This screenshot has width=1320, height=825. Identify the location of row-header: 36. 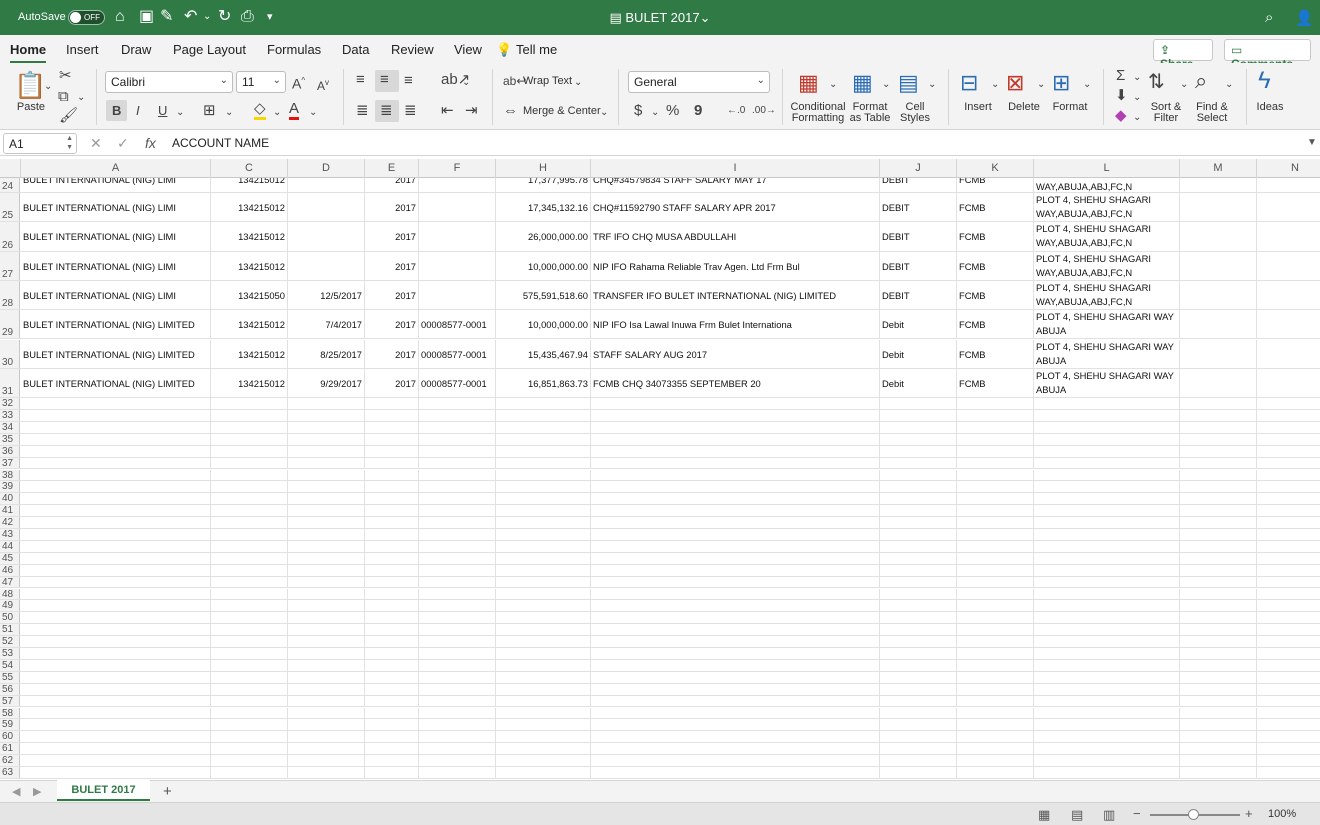
(10, 451).